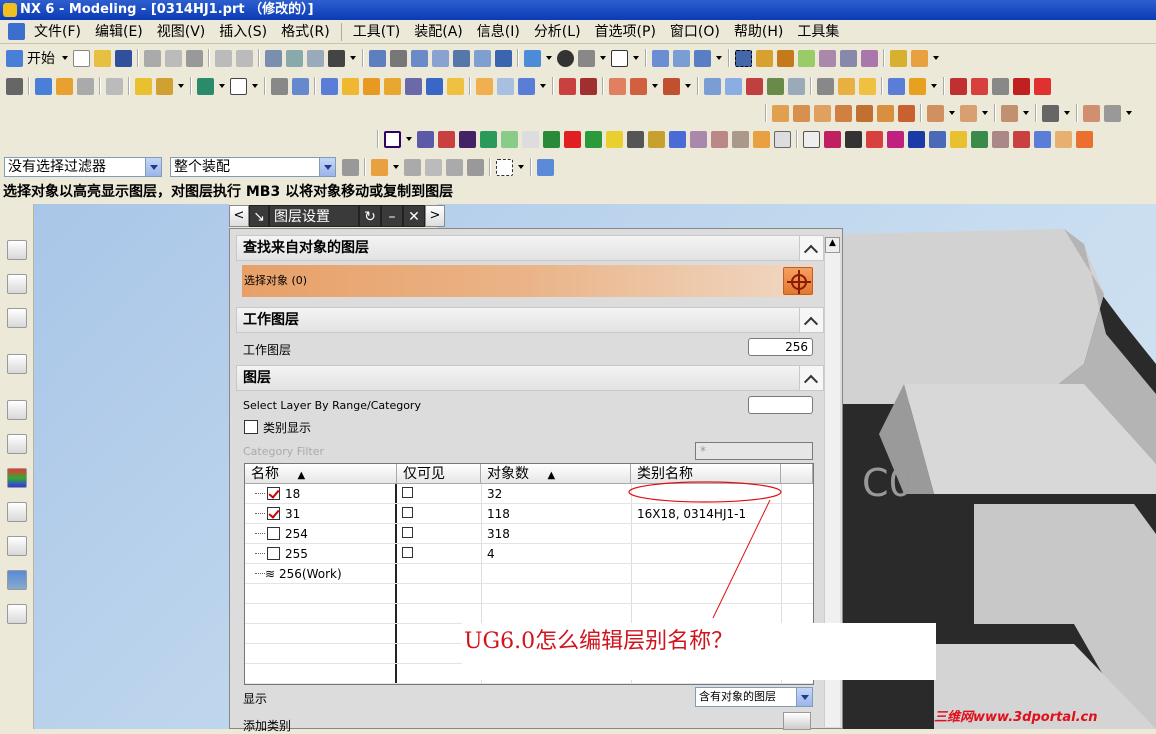 The height and width of the screenshot is (734, 1156). I want to click on component-icon, so click(979, 86).